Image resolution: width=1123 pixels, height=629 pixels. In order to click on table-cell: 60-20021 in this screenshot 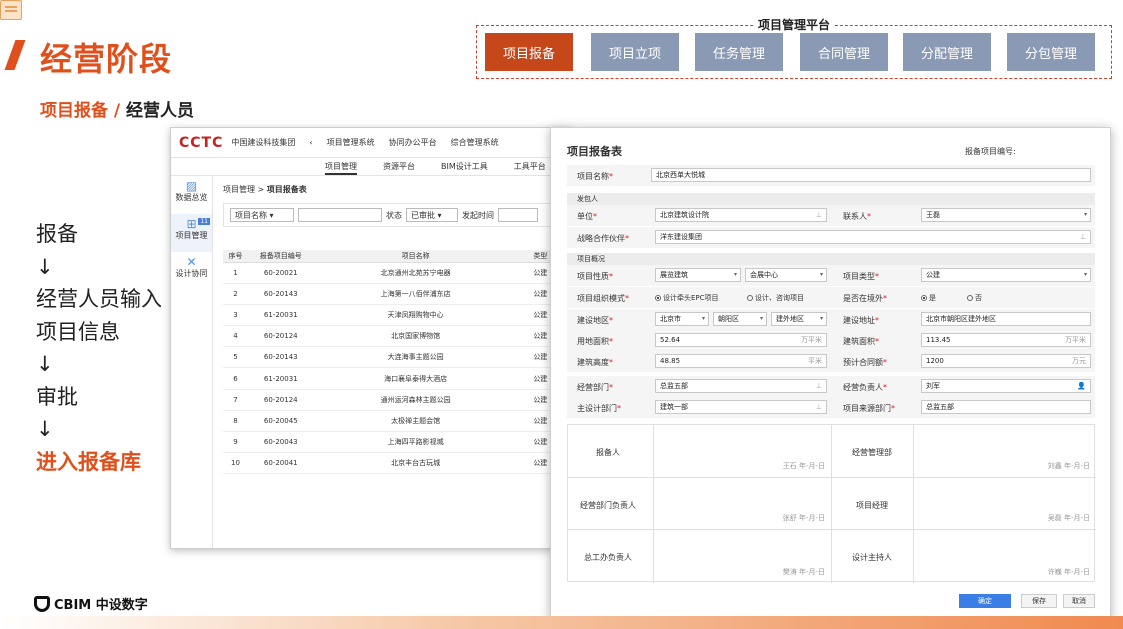, I will do `click(280, 273)`.